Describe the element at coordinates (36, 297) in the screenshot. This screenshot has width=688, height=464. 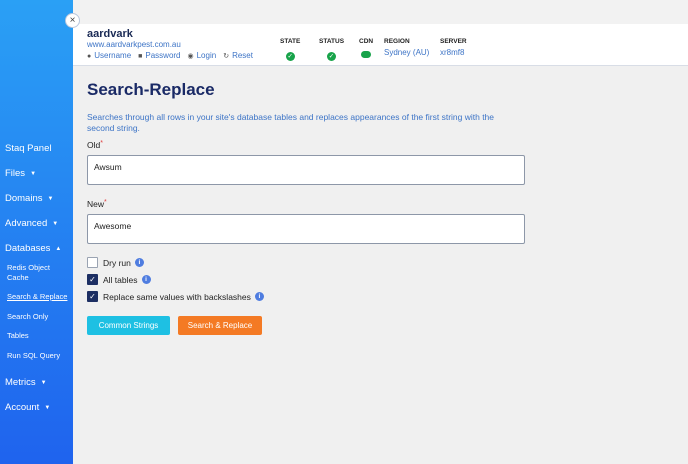
I see `sidebar-subitem-search-replace: Search & Replace` at that location.